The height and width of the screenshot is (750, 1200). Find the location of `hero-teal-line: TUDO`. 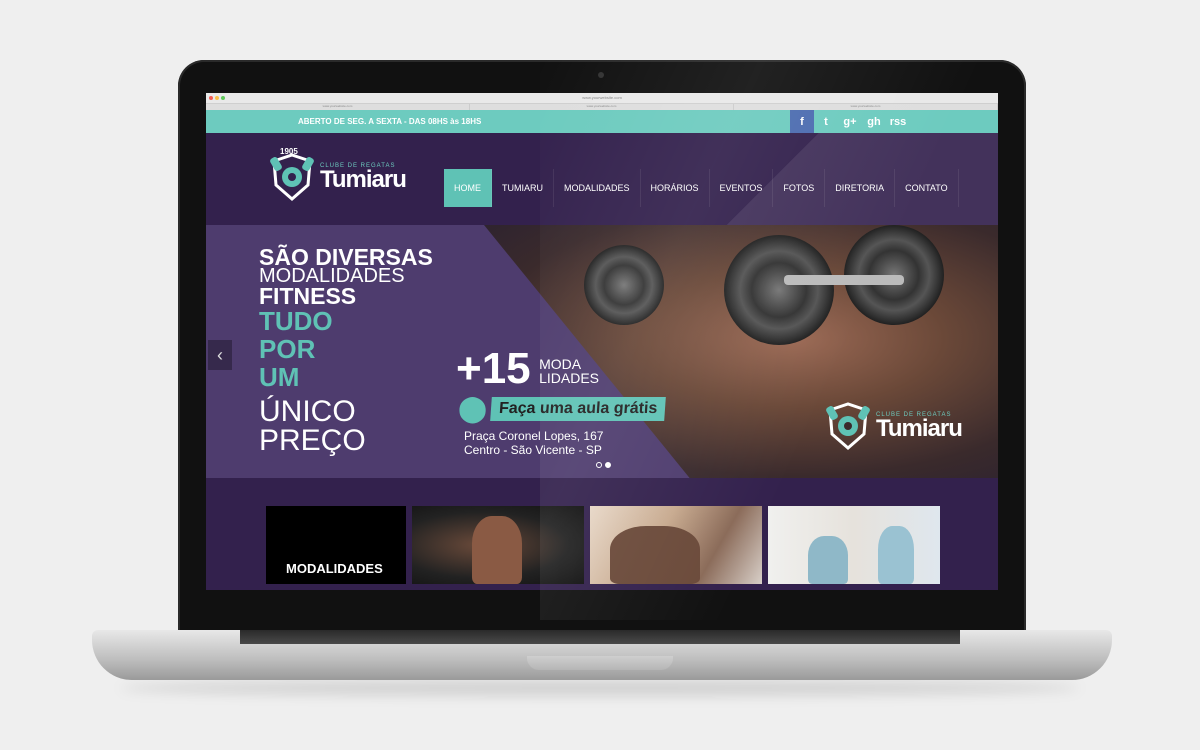

hero-teal-line: TUDO is located at coordinates (296, 321).